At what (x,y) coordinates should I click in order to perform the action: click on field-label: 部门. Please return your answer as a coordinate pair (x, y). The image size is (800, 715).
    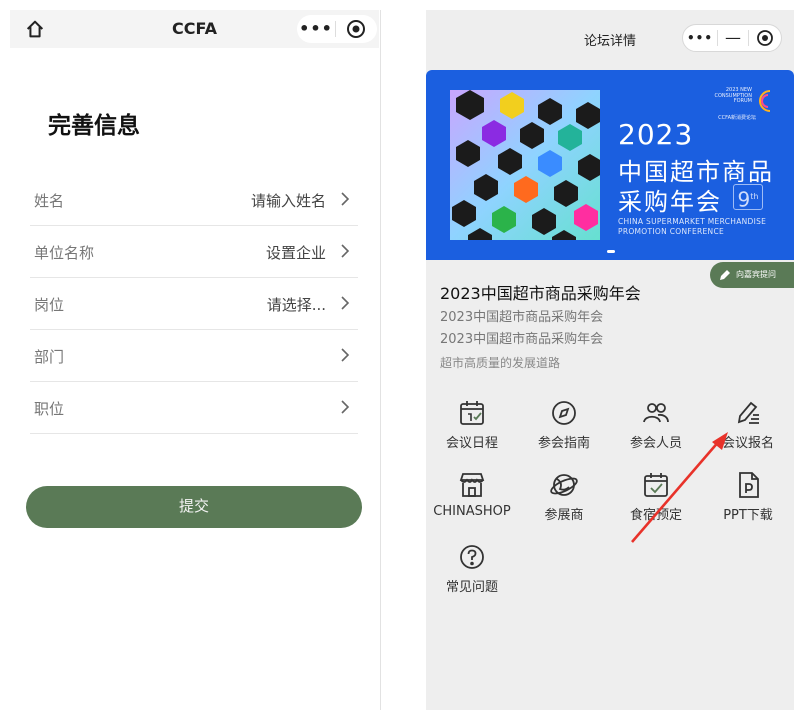
    Looking at the image, I should click on (49, 357).